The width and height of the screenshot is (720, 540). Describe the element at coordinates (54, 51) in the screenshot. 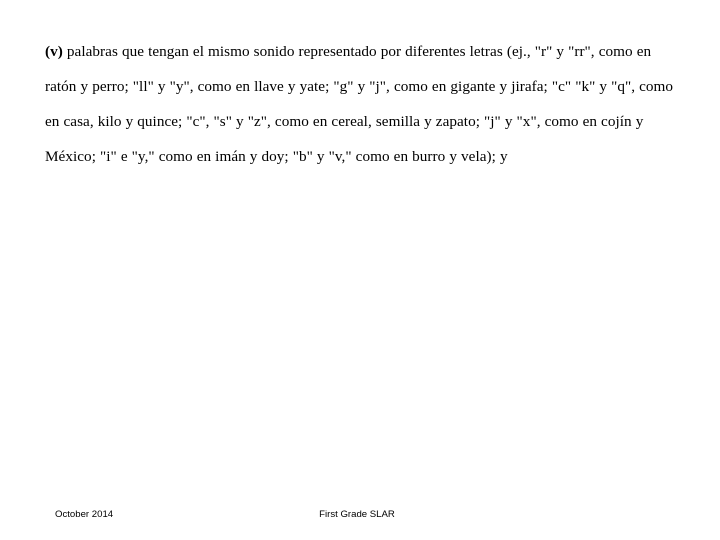

I see `list-marker: (v)` at that location.